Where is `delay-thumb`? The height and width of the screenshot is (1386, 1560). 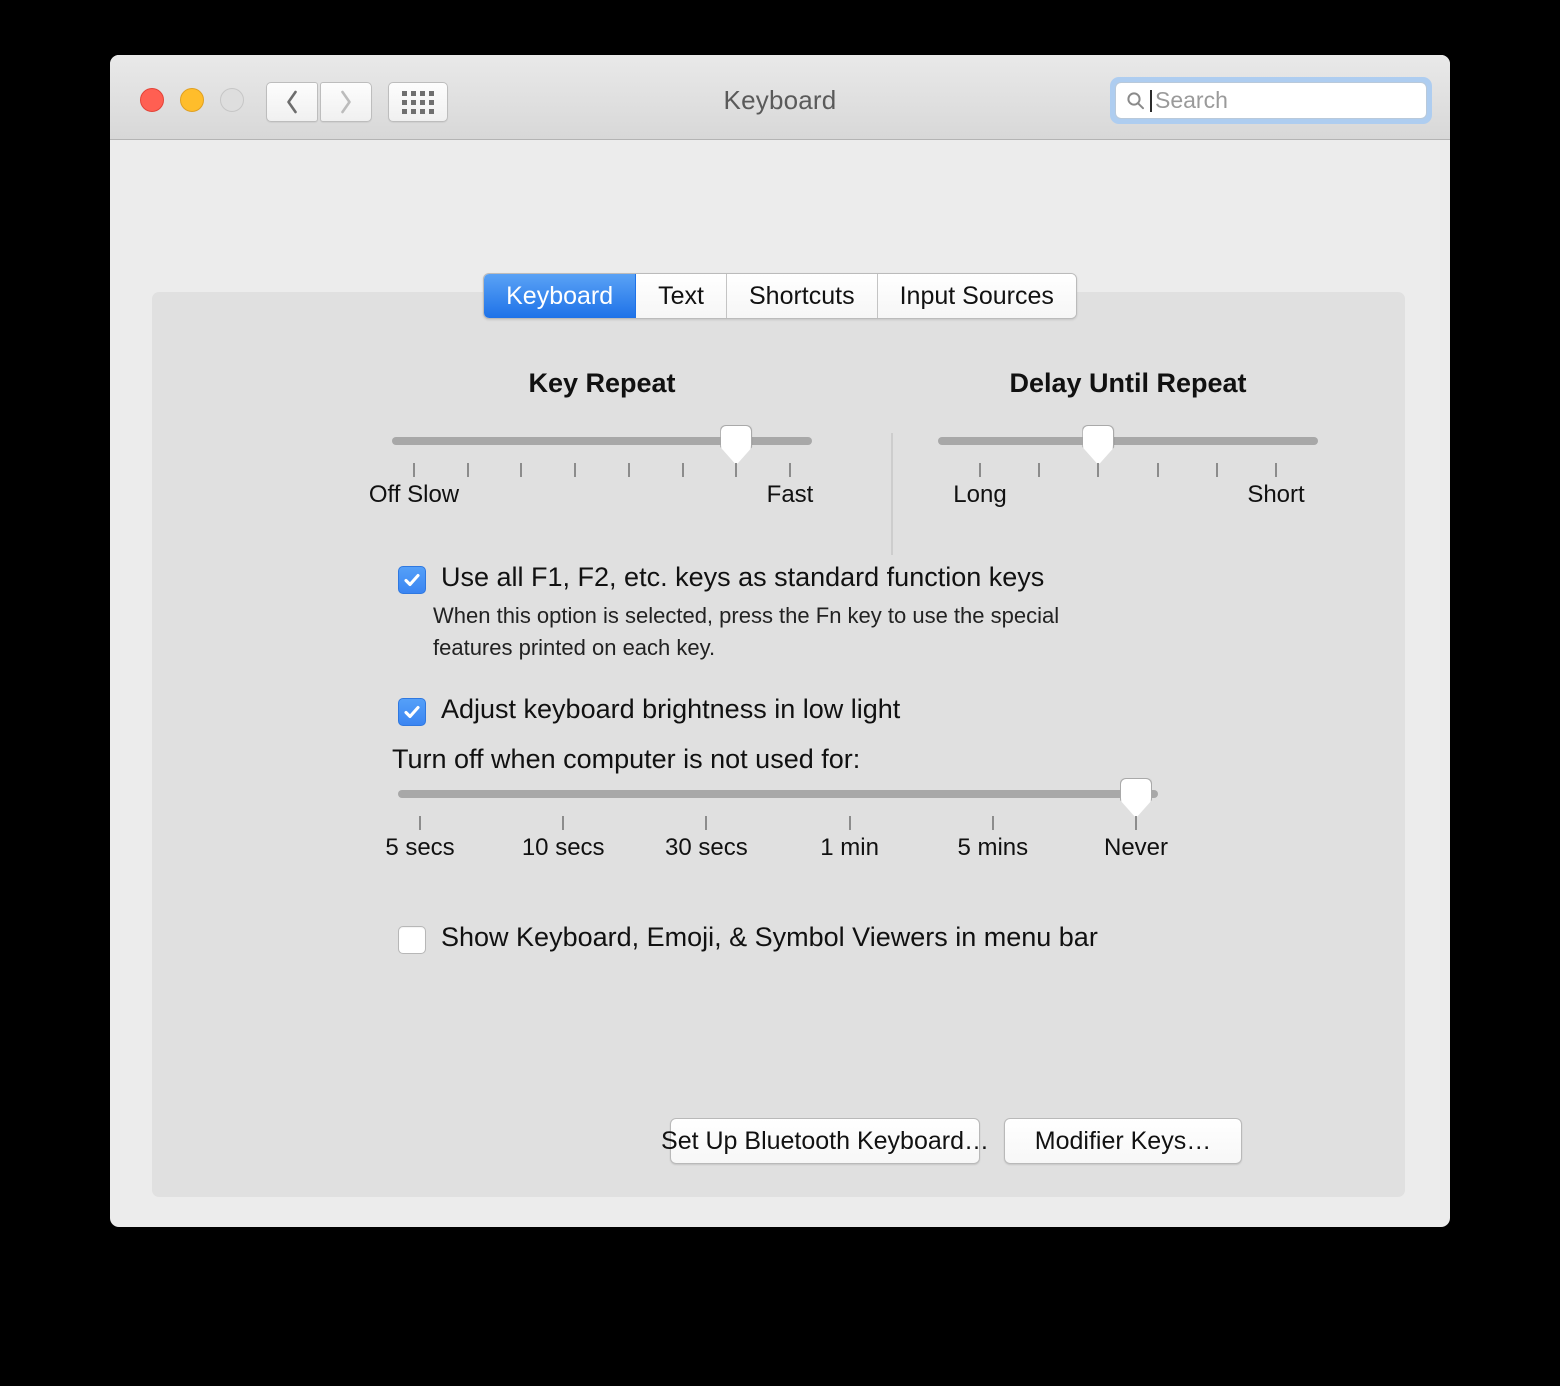
delay-thumb is located at coordinates (1098, 445).